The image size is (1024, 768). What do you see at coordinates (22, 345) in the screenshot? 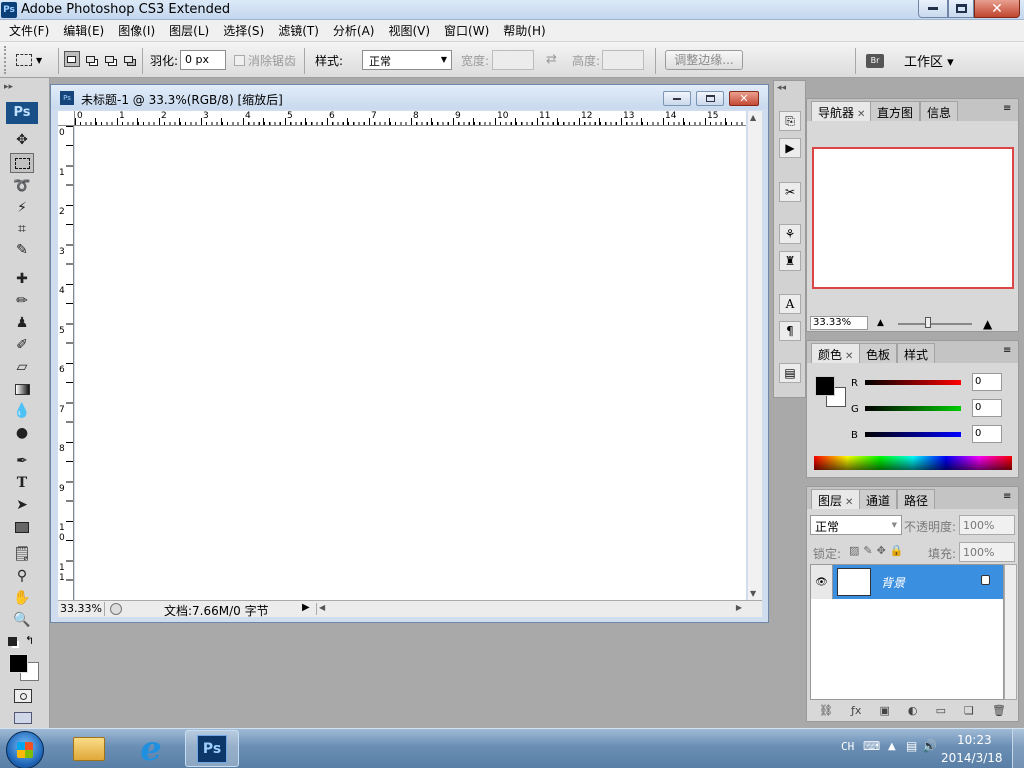
I see `history-brush-tool-icon: ✐` at bounding box center [22, 345].